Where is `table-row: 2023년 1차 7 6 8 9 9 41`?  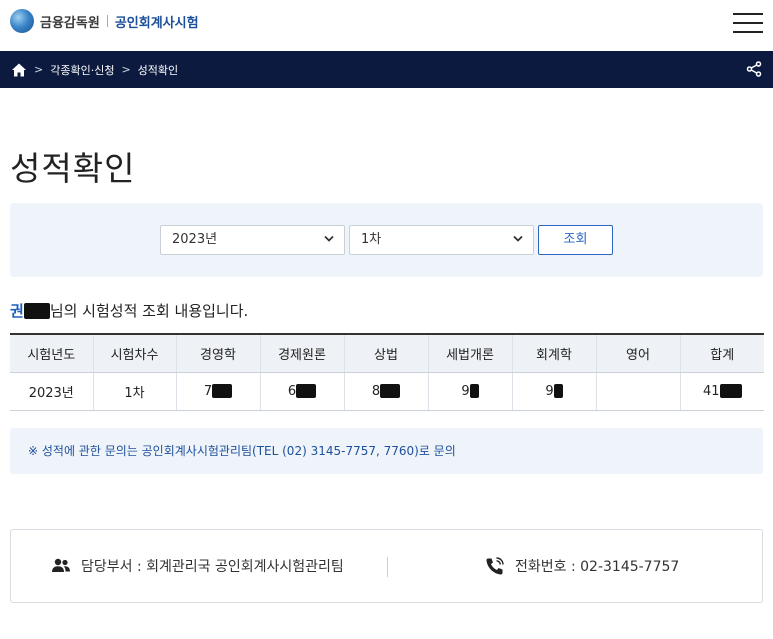 table-row: 2023년 1차 7 6 8 9 9 41 is located at coordinates (387, 391).